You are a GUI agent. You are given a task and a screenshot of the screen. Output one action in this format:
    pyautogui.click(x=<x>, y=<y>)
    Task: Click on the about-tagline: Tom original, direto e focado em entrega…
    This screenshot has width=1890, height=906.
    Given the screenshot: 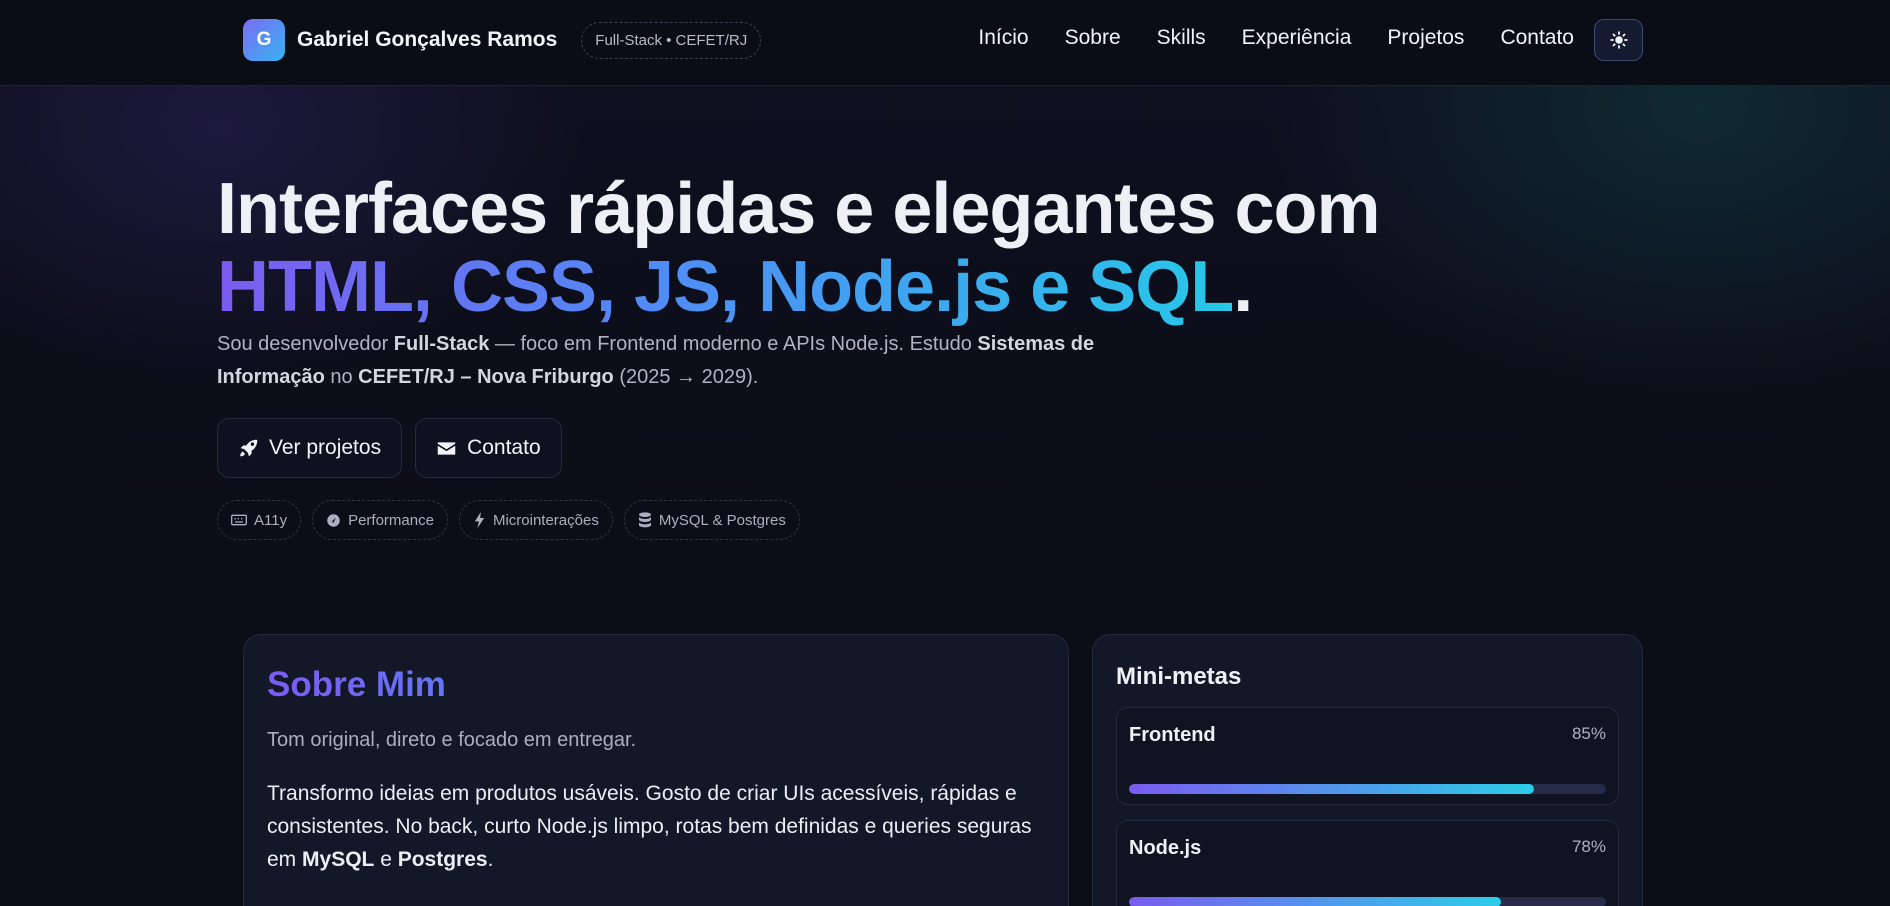 What is the action you would take?
    pyautogui.click(x=452, y=740)
    